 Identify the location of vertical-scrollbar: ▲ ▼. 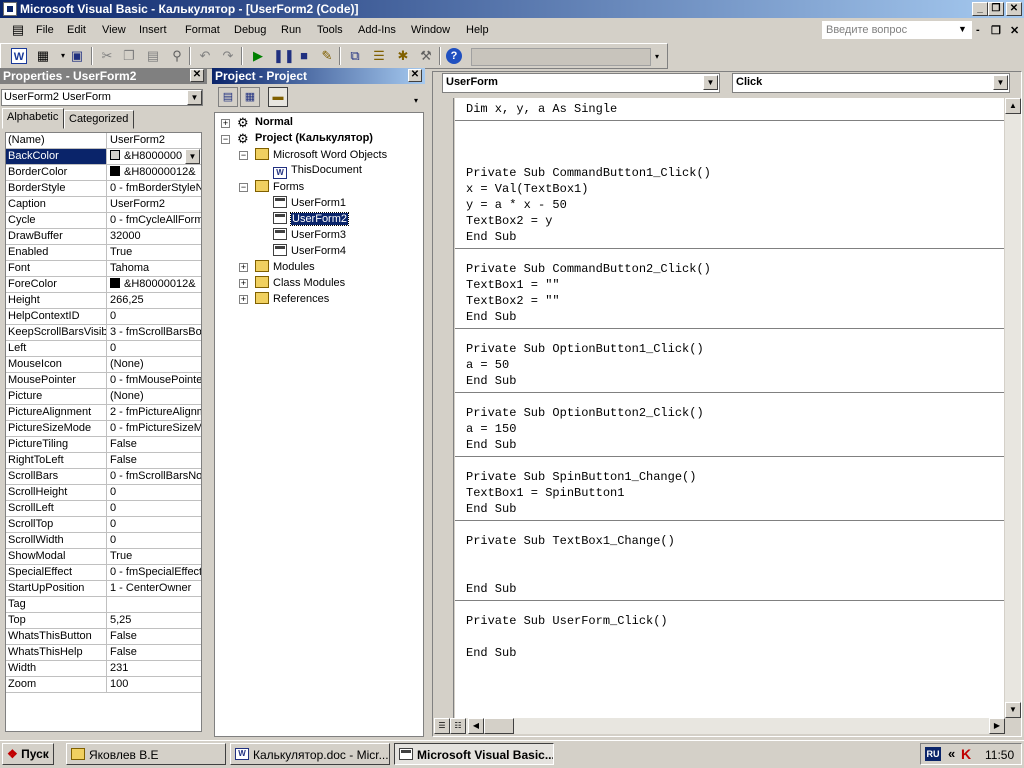
(1013, 408).